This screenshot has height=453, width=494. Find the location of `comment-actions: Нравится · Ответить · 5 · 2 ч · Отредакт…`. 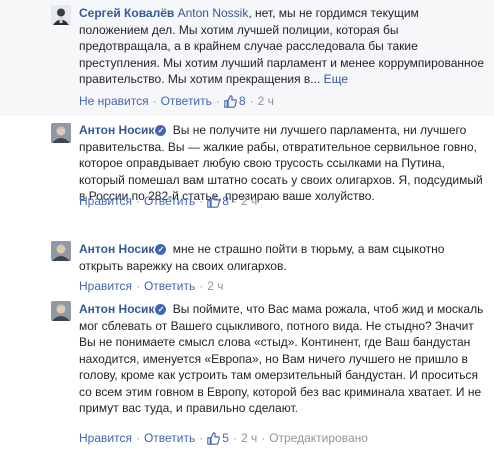

comment-actions: Нравится · Ответить · 5 · 2 ч · Отредакт… is located at coordinates (223, 438).